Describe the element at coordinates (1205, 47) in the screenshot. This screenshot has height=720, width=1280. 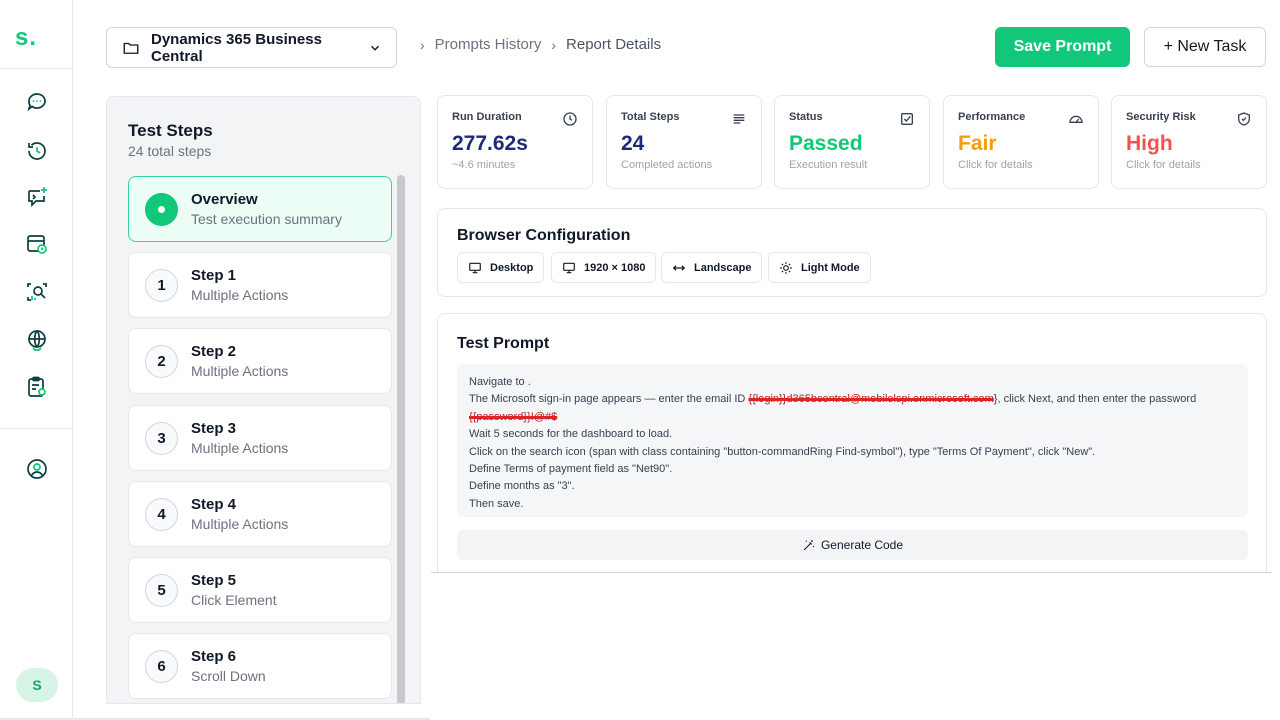
I see `new-task-button: + New Task` at that location.